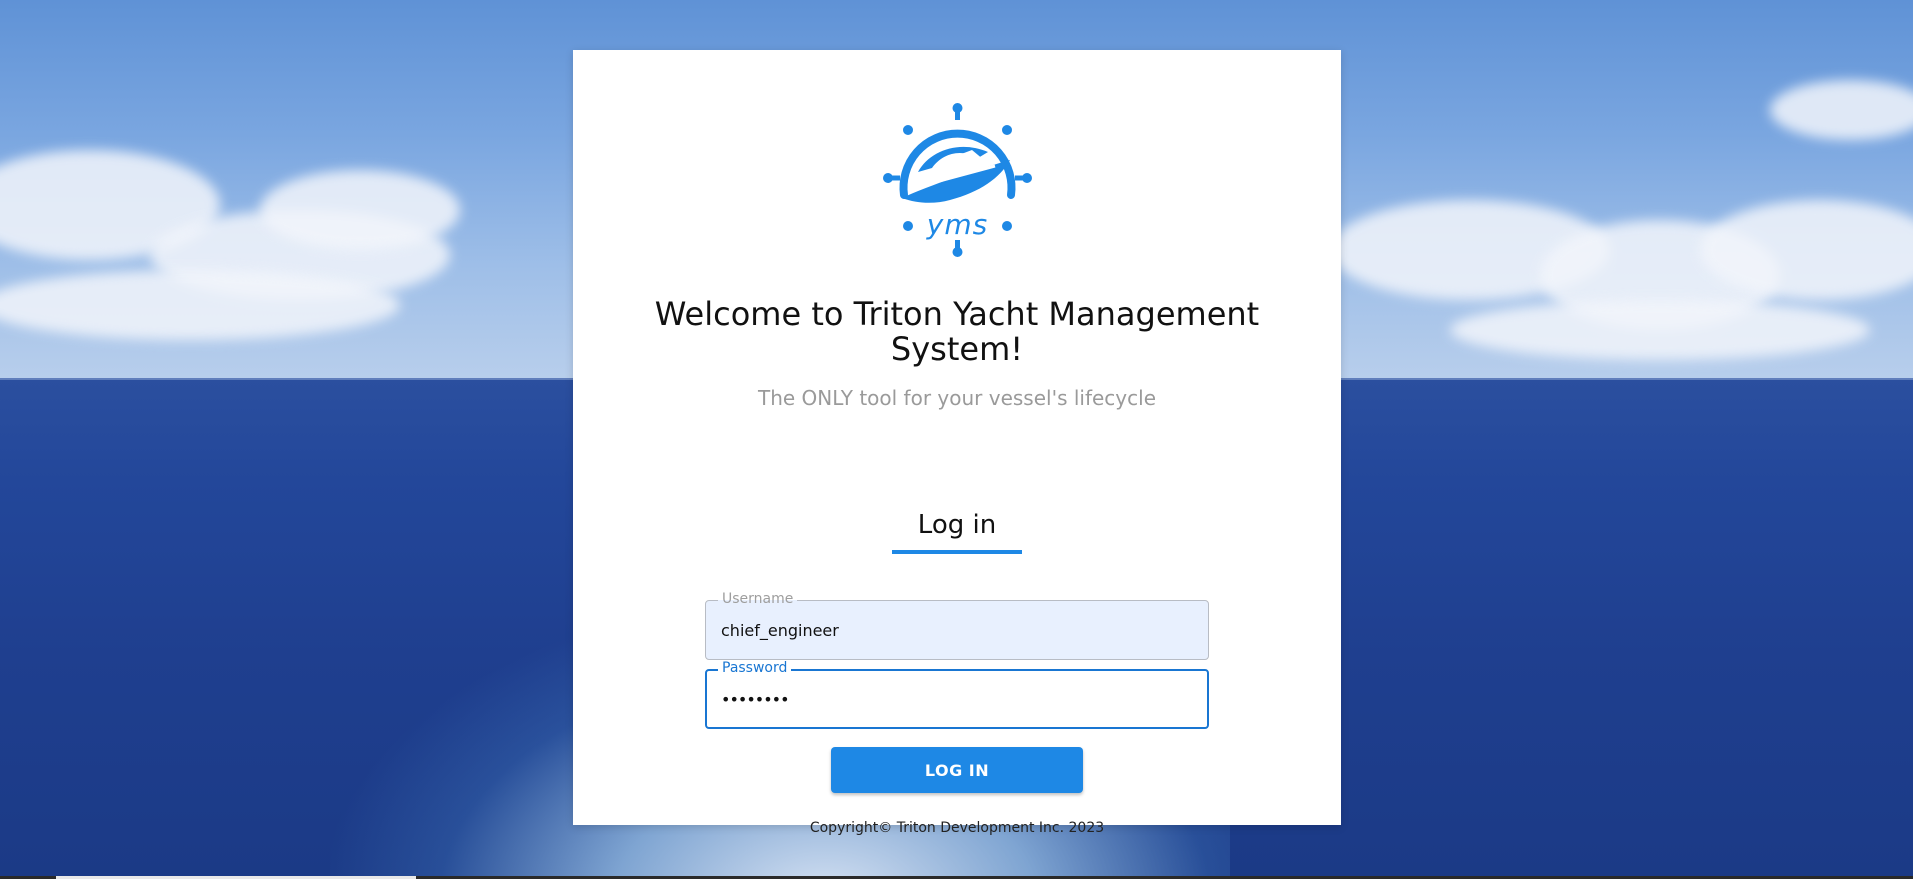 The image size is (1913, 879). I want to click on password-field: Password, so click(957, 694).